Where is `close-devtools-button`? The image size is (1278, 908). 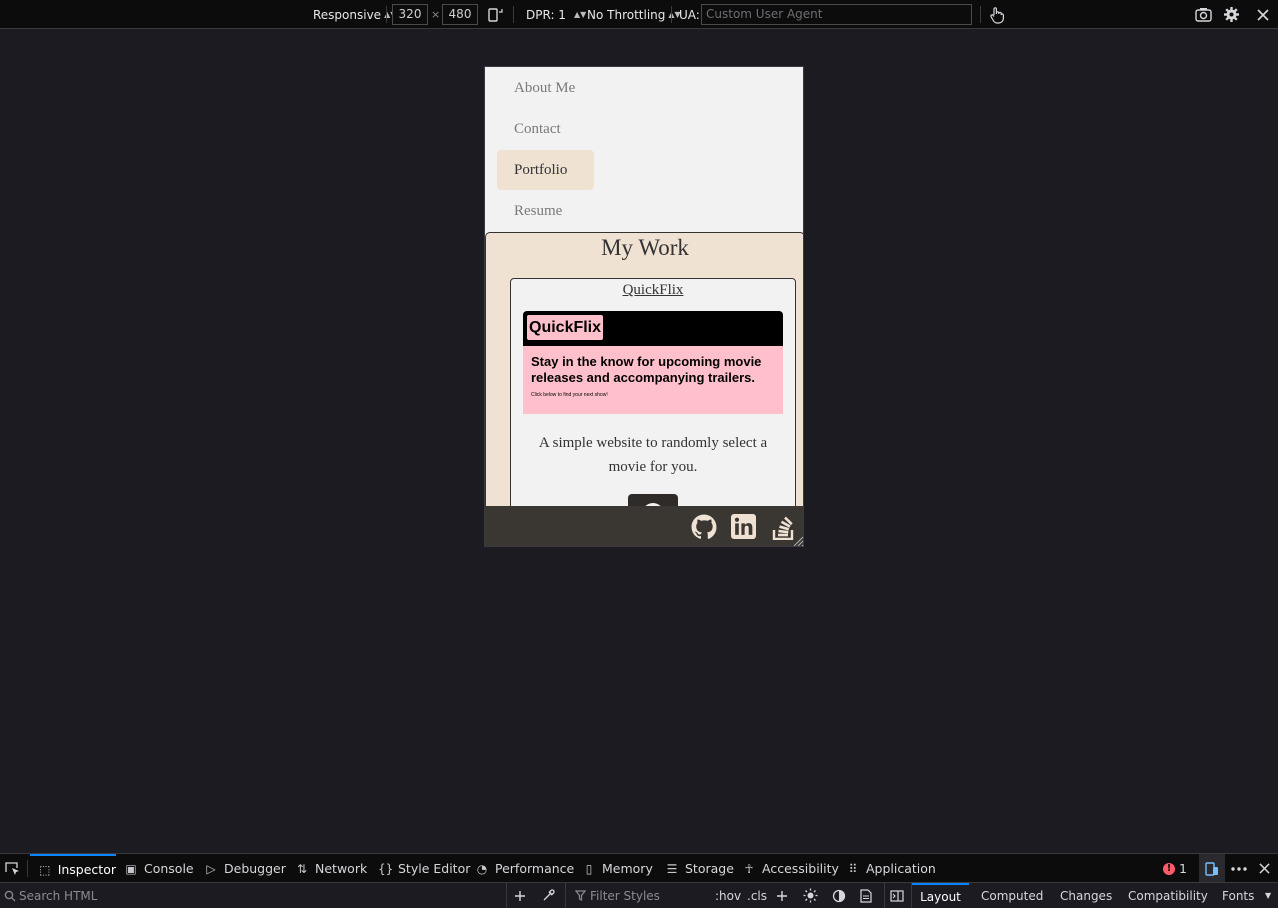 close-devtools-button is located at coordinates (1264, 868).